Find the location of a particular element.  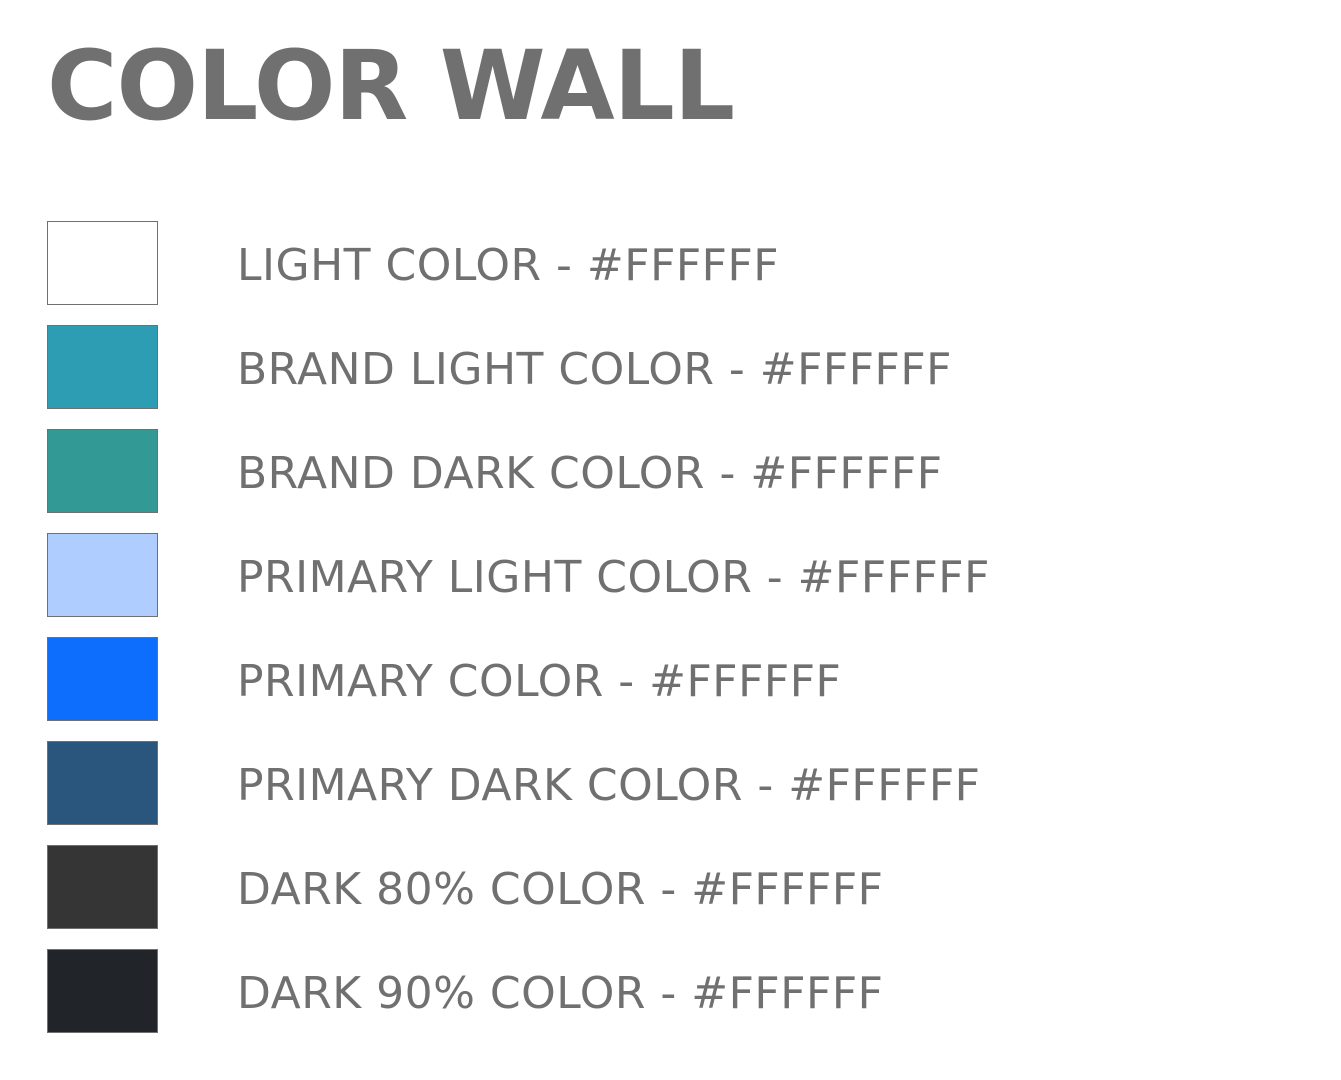

swatch-label: BRAND DARK COLOR - #FFFFFF is located at coordinates (590, 473).